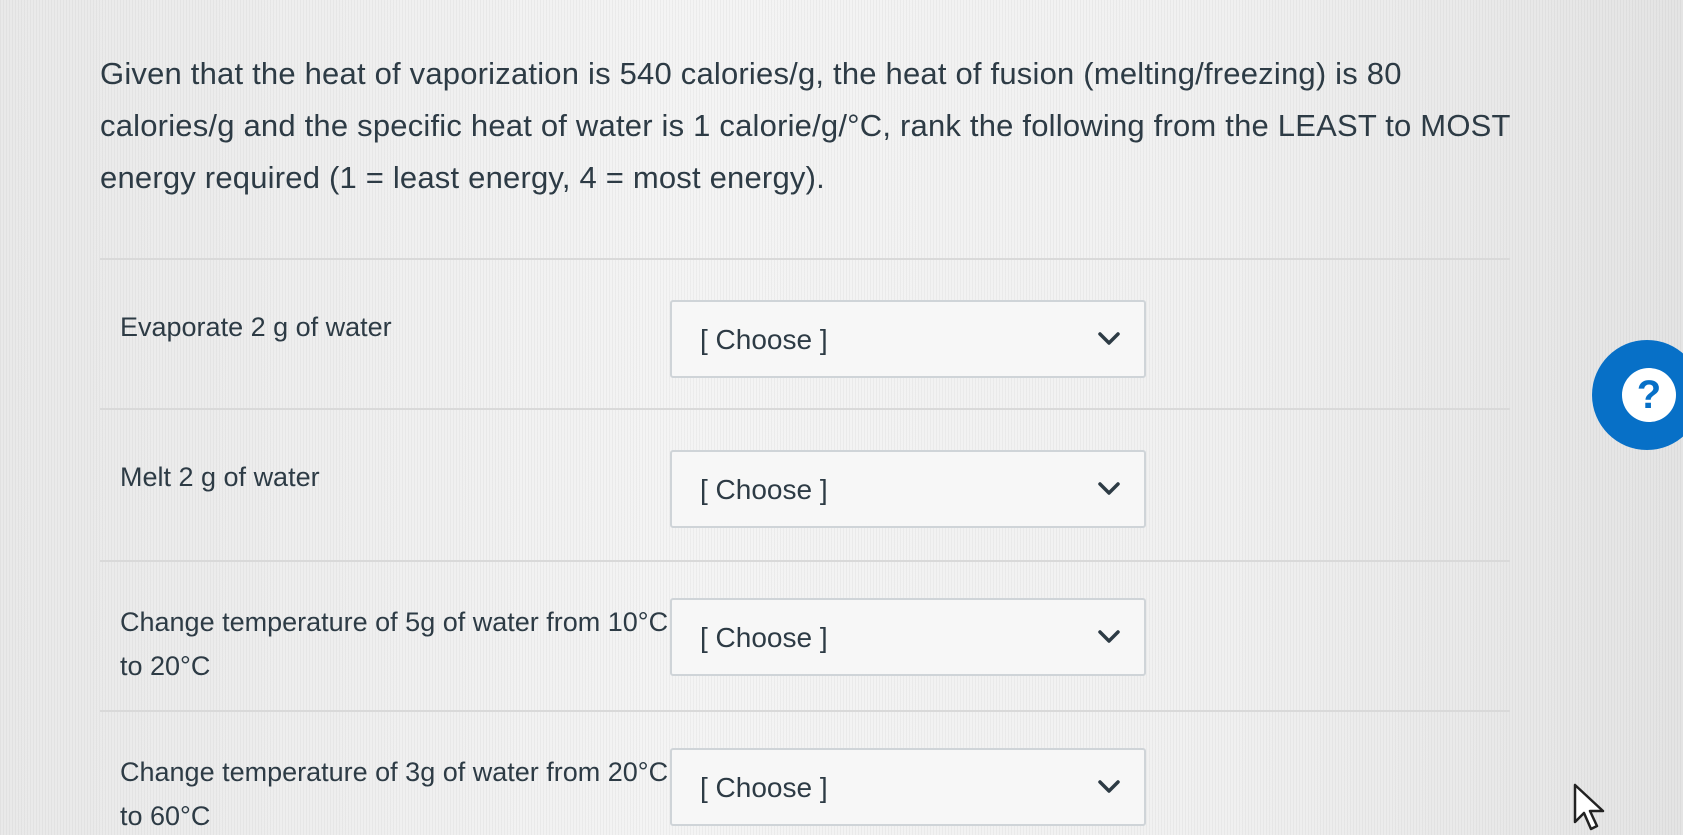 The image size is (1683, 835). I want to click on rank-select-temp-5g: [ Choose ], so click(908, 637).